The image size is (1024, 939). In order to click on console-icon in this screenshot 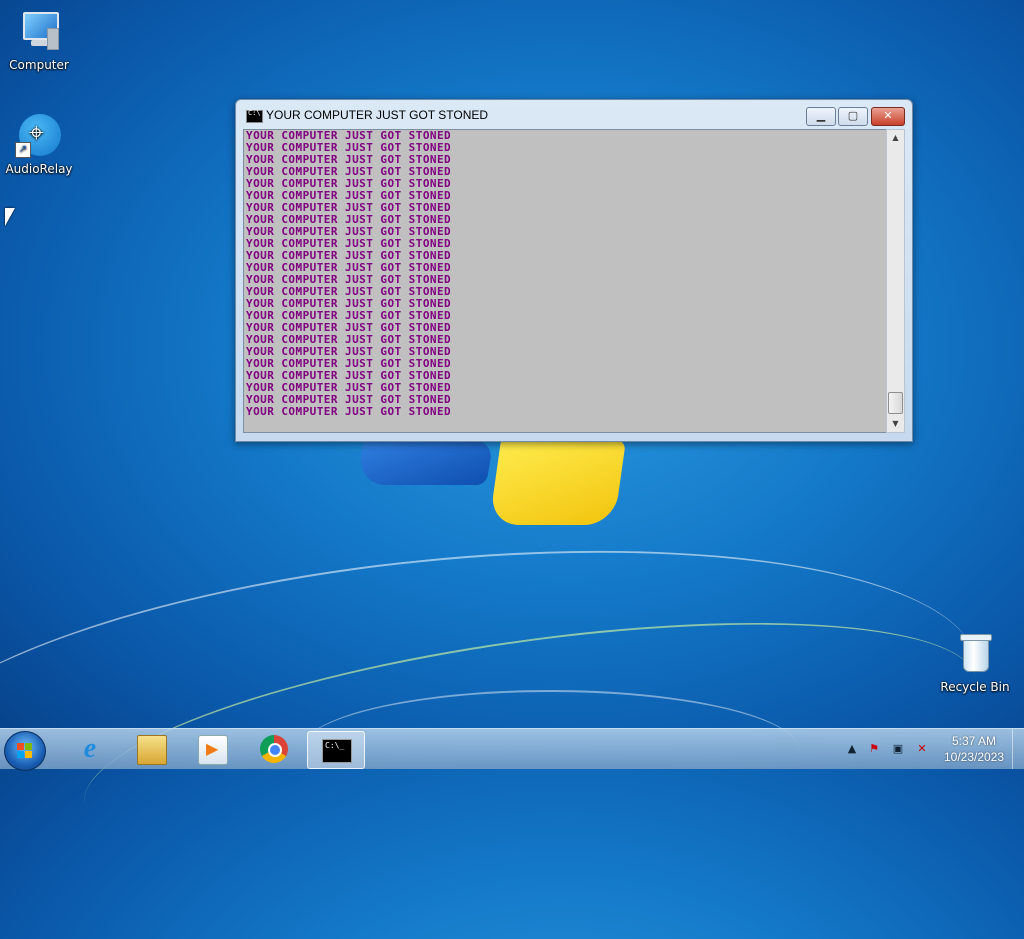, I will do `click(254, 116)`.